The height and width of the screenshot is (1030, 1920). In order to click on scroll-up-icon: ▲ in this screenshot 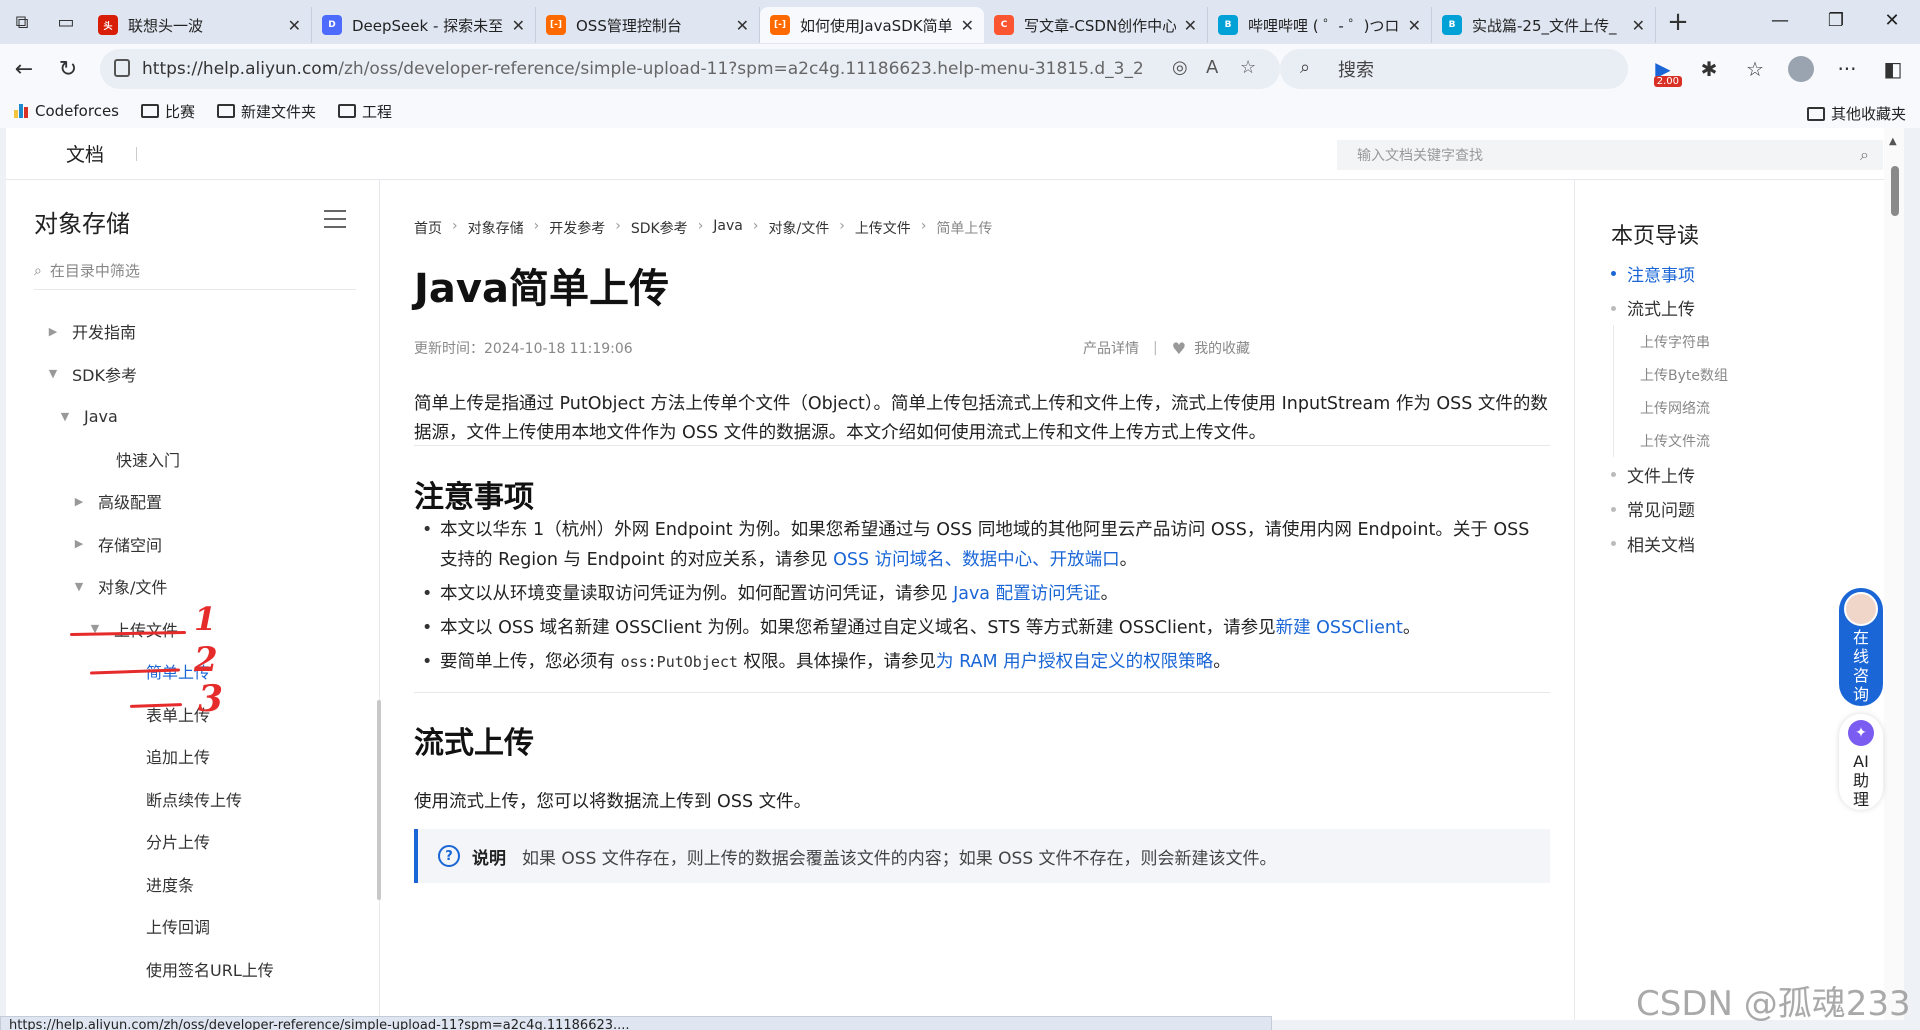, I will do `click(1893, 141)`.